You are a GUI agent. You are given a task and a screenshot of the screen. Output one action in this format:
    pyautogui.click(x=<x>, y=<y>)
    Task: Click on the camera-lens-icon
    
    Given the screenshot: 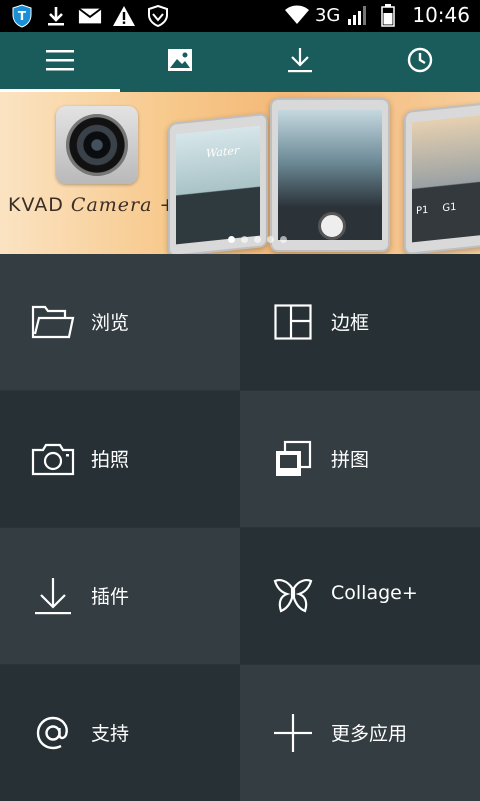 What is the action you would take?
    pyautogui.click(x=97, y=145)
    